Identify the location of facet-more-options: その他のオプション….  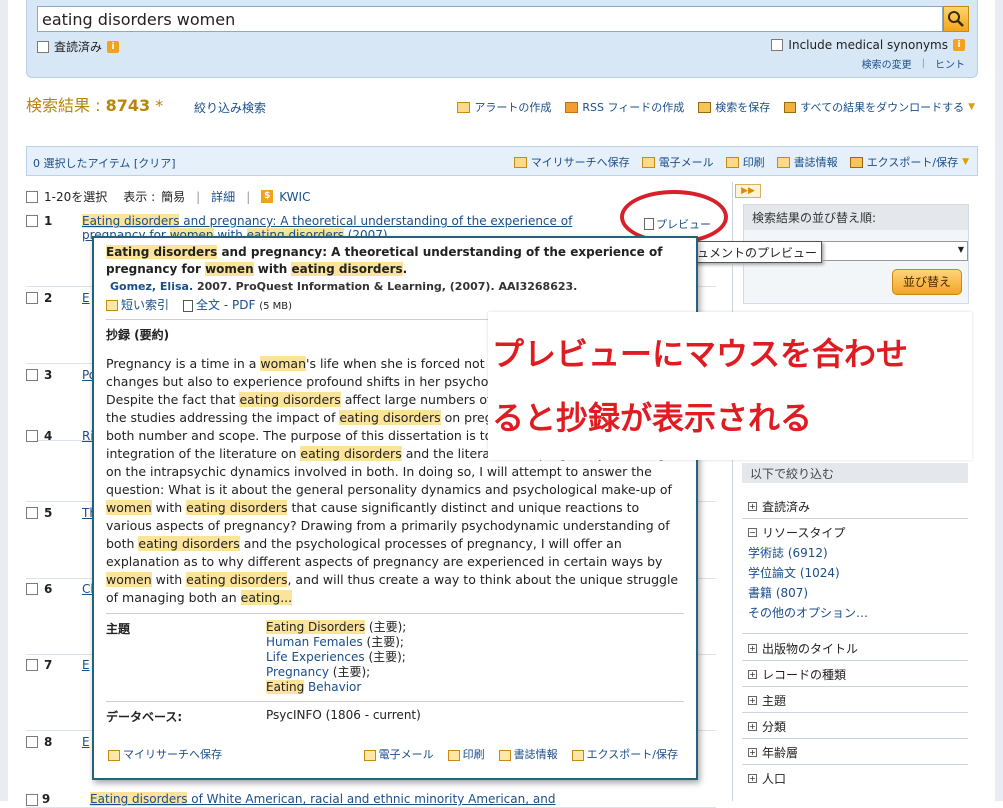
(808, 612).